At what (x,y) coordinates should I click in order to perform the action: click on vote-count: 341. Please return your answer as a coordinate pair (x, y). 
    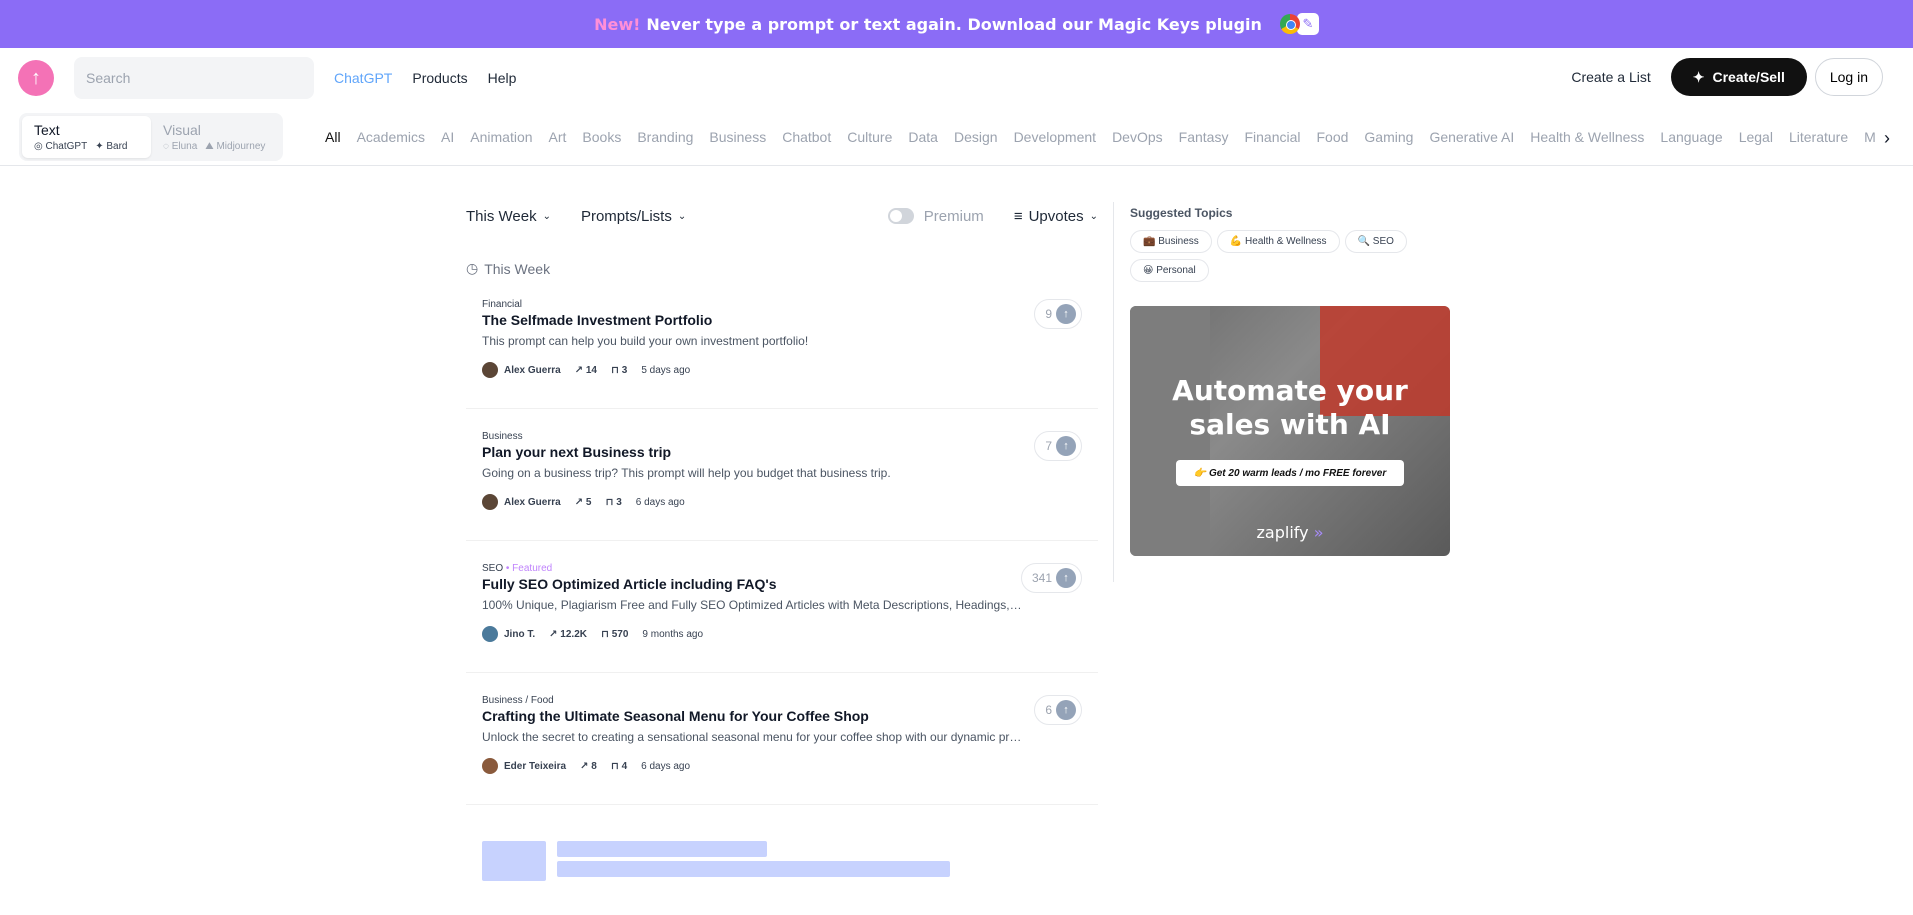
    Looking at the image, I should click on (1041, 578).